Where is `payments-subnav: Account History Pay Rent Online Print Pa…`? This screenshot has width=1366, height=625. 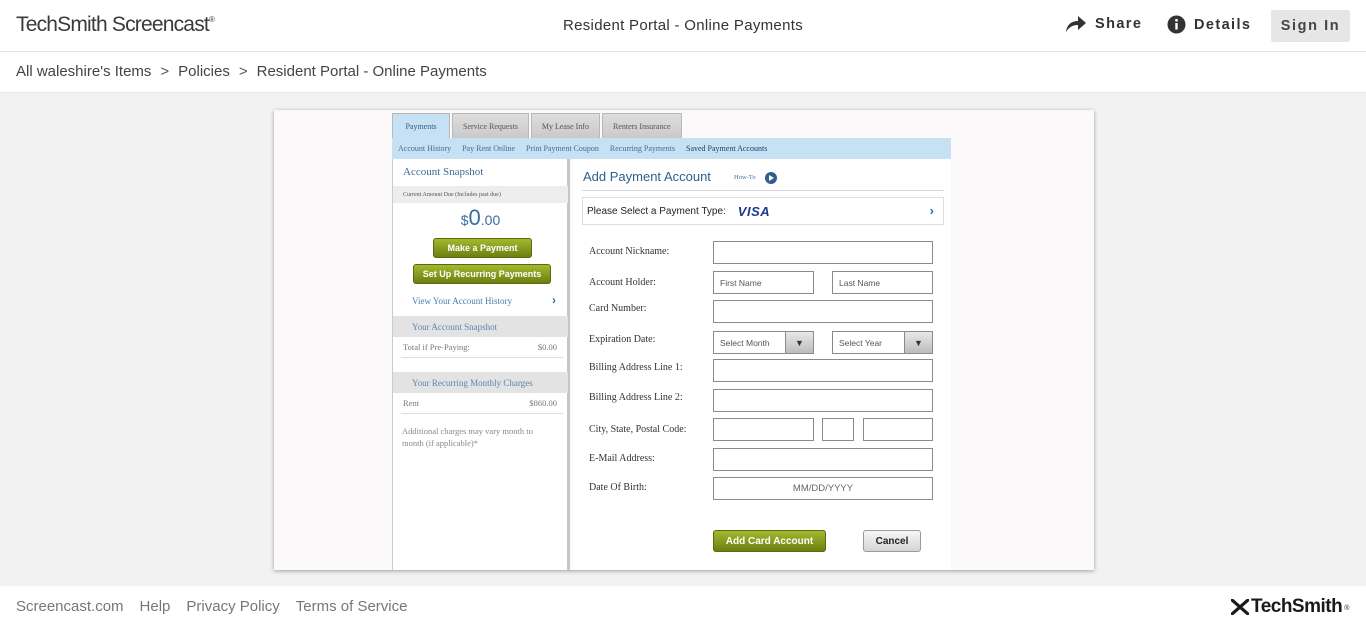
payments-subnav: Account History Pay Rent Online Print Pa… is located at coordinates (671, 148).